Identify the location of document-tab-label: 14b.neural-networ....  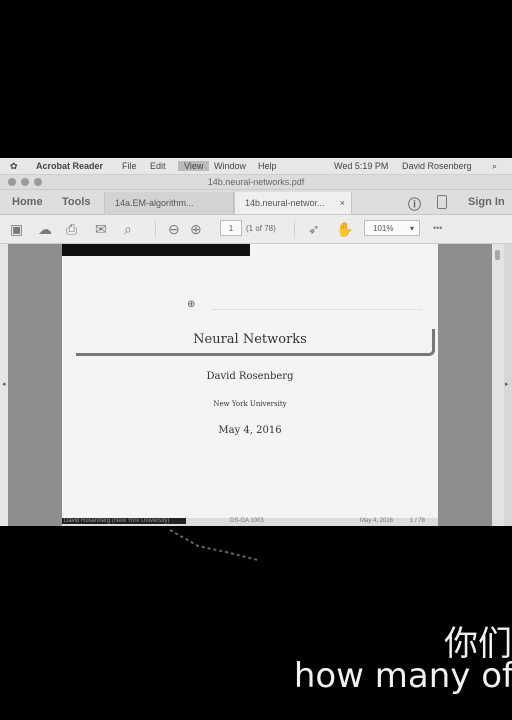
(285, 203).